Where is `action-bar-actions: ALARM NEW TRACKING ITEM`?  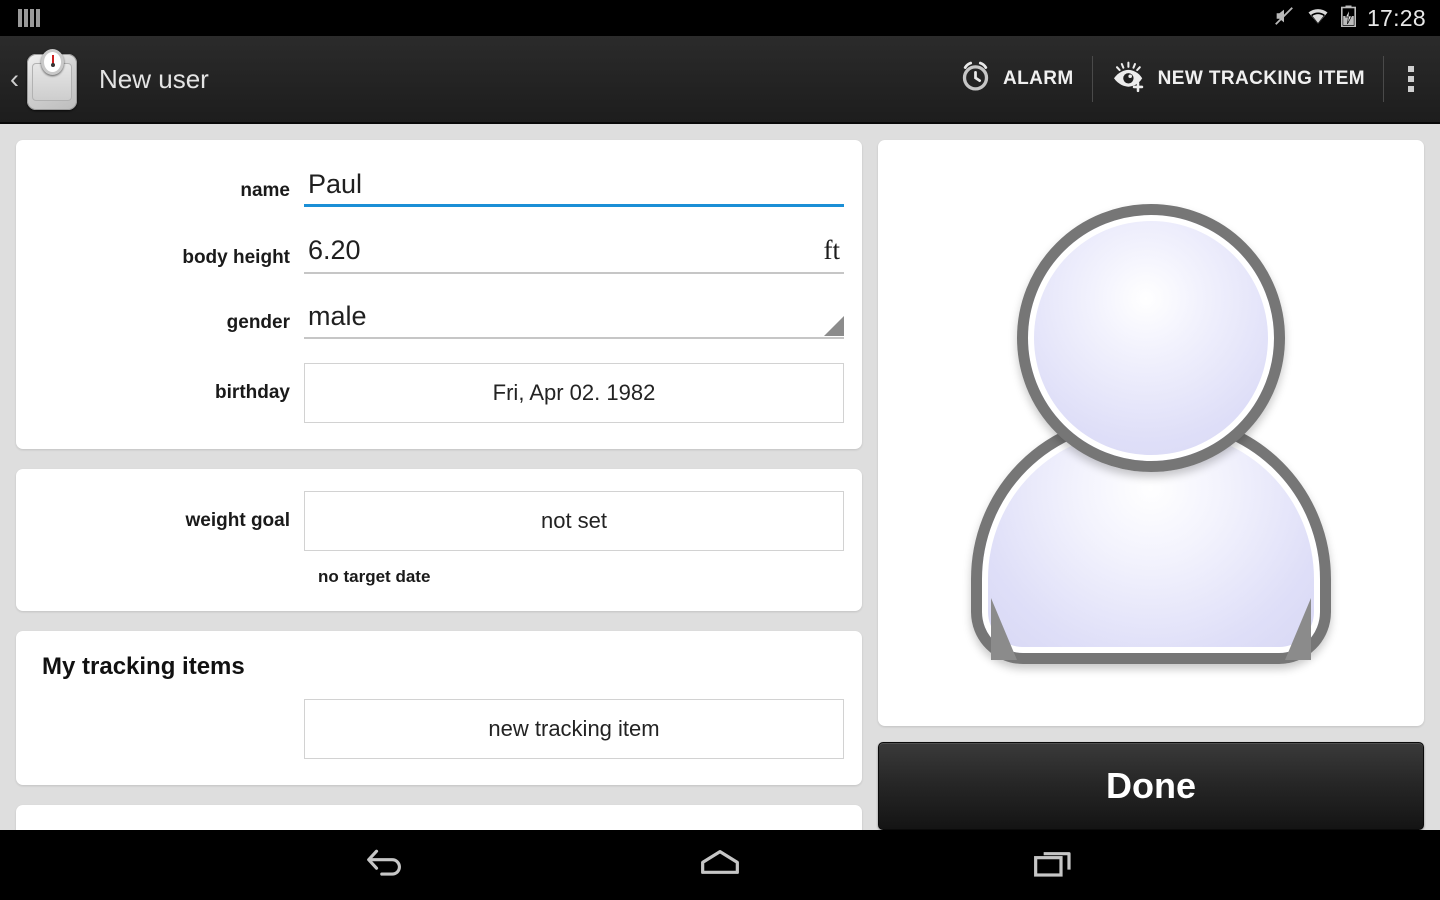
action-bar-actions: ALARM NEW TRACKING ITEM is located at coordinates (1190, 79).